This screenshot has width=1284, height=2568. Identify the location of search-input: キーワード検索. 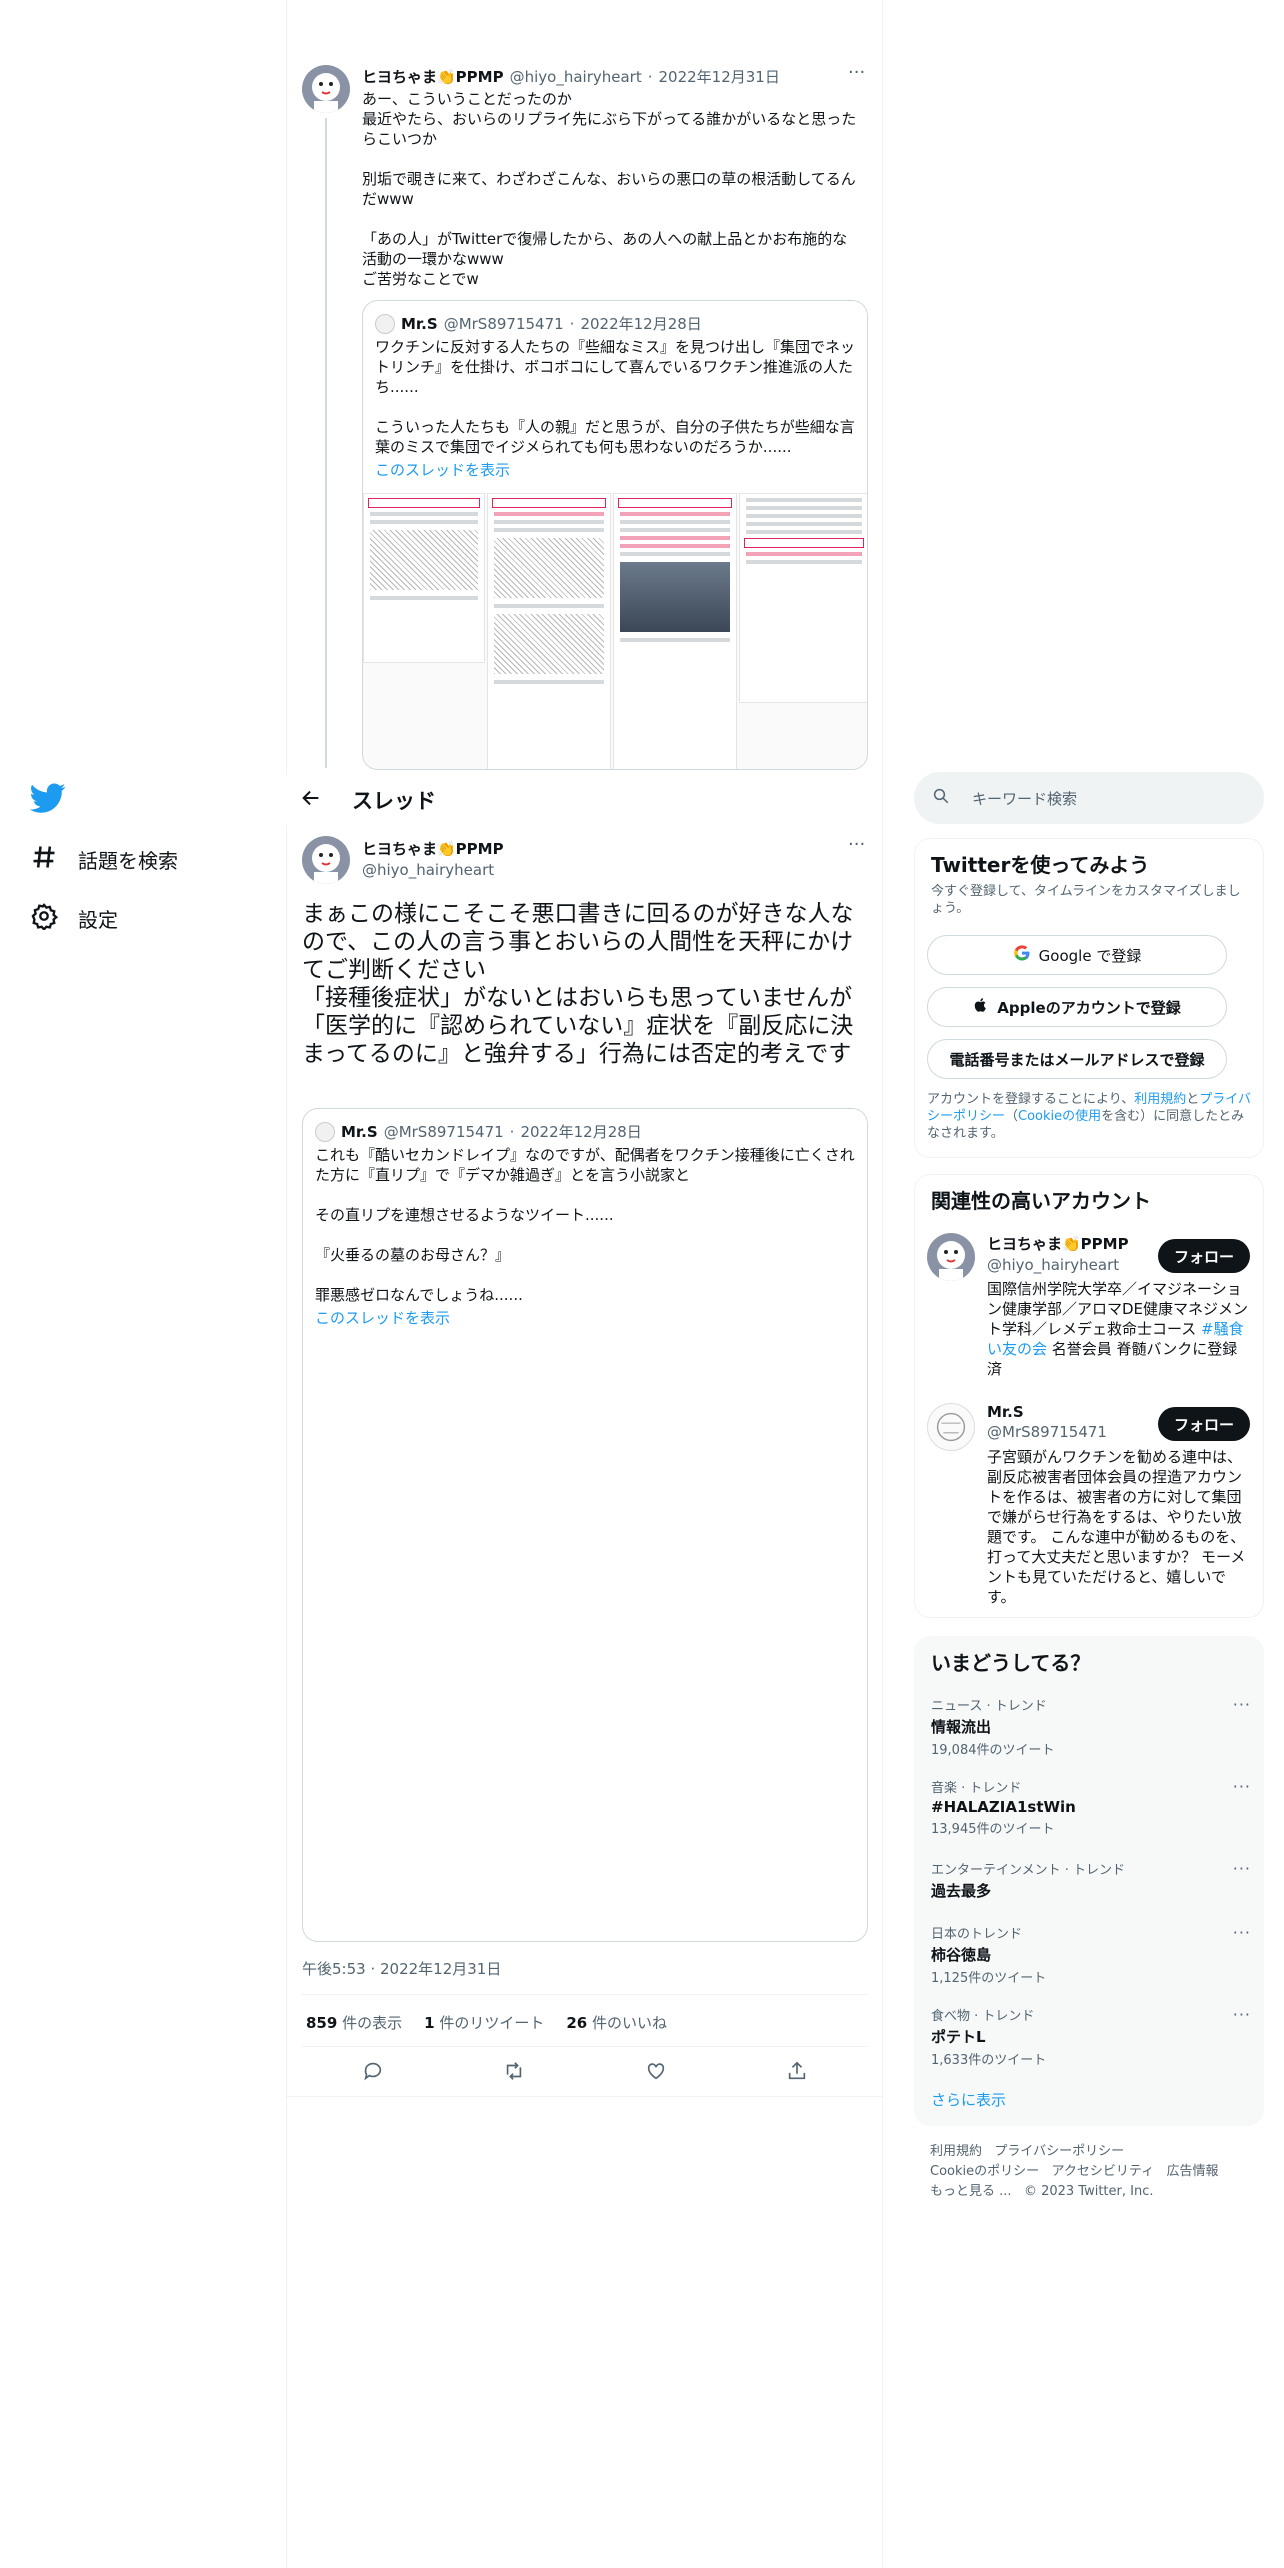
(1024, 798).